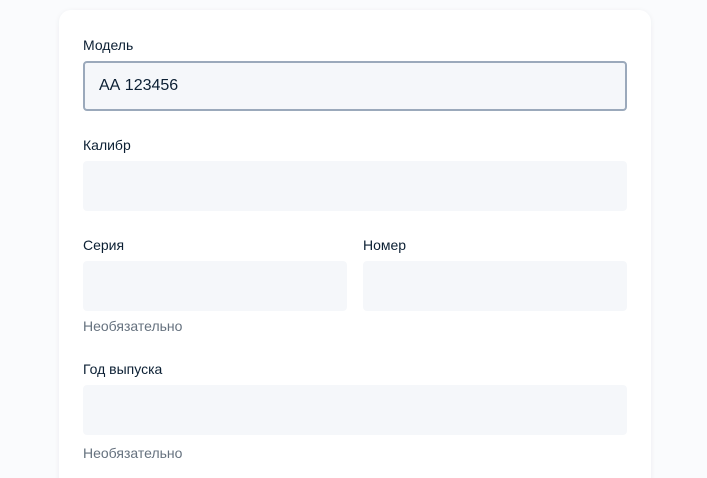 Image resolution: width=707 pixels, height=478 pixels. I want to click on number-field: Номер, so click(495, 273).